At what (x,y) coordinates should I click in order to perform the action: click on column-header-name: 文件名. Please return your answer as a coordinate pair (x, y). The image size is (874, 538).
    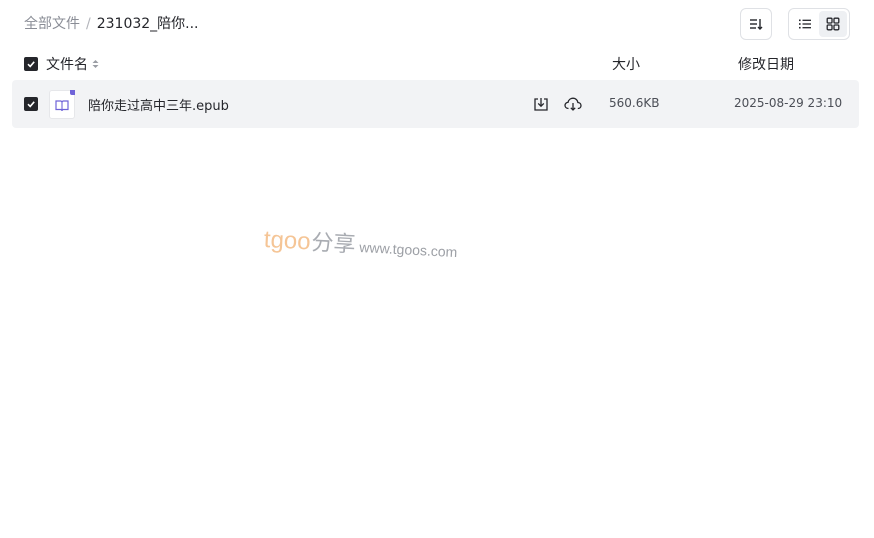
    Looking at the image, I should click on (72, 64).